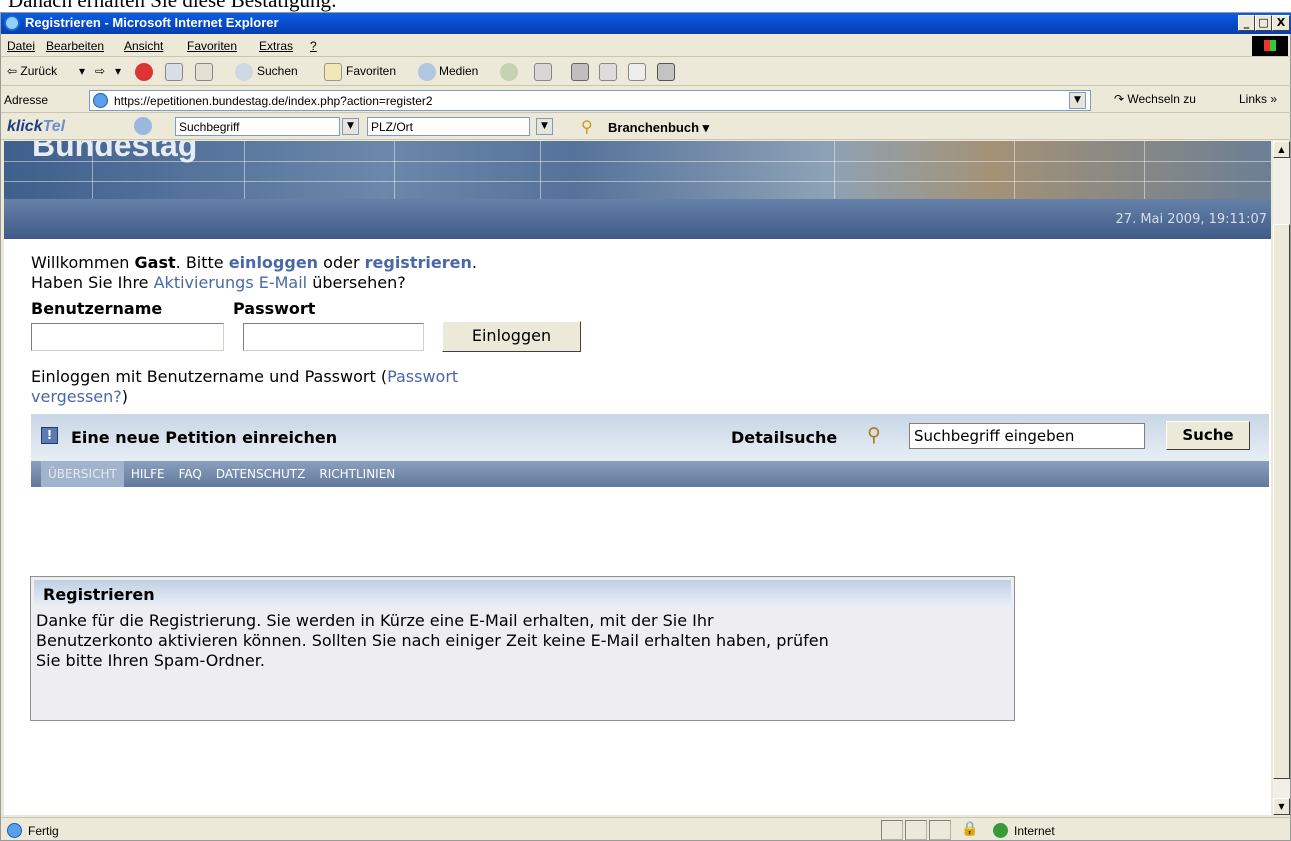 The width and height of the screenshot is (1291, 841). I want to click on exclamation-icon: !, so click(49, 435).